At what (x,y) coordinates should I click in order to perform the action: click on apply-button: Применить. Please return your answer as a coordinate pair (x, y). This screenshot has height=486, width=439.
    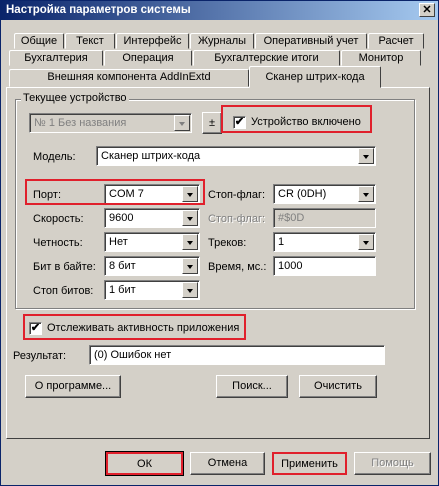
    Looking at the image, I should click on (309, 463).